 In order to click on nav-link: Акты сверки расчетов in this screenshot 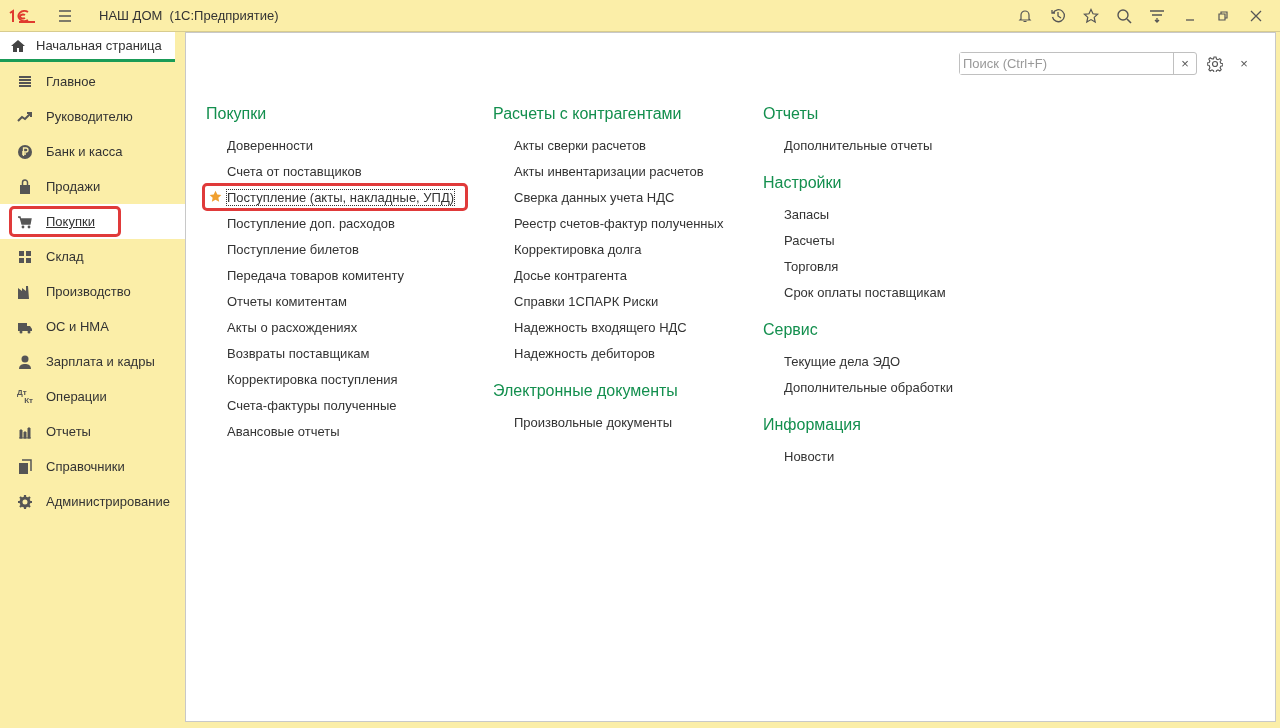, I will do `click(580, 145)`.